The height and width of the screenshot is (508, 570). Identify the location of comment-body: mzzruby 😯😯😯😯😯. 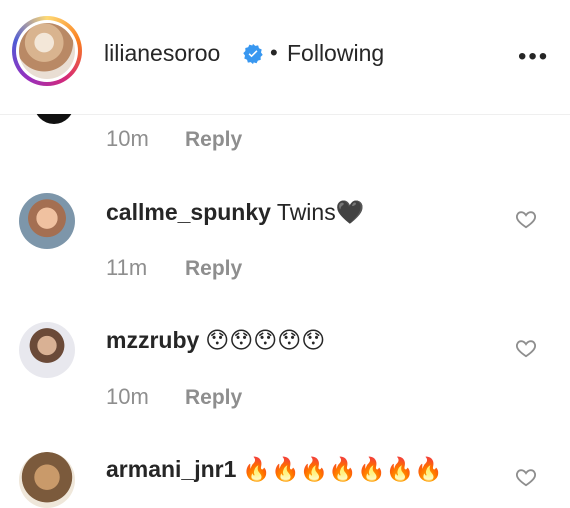
(215, 340).